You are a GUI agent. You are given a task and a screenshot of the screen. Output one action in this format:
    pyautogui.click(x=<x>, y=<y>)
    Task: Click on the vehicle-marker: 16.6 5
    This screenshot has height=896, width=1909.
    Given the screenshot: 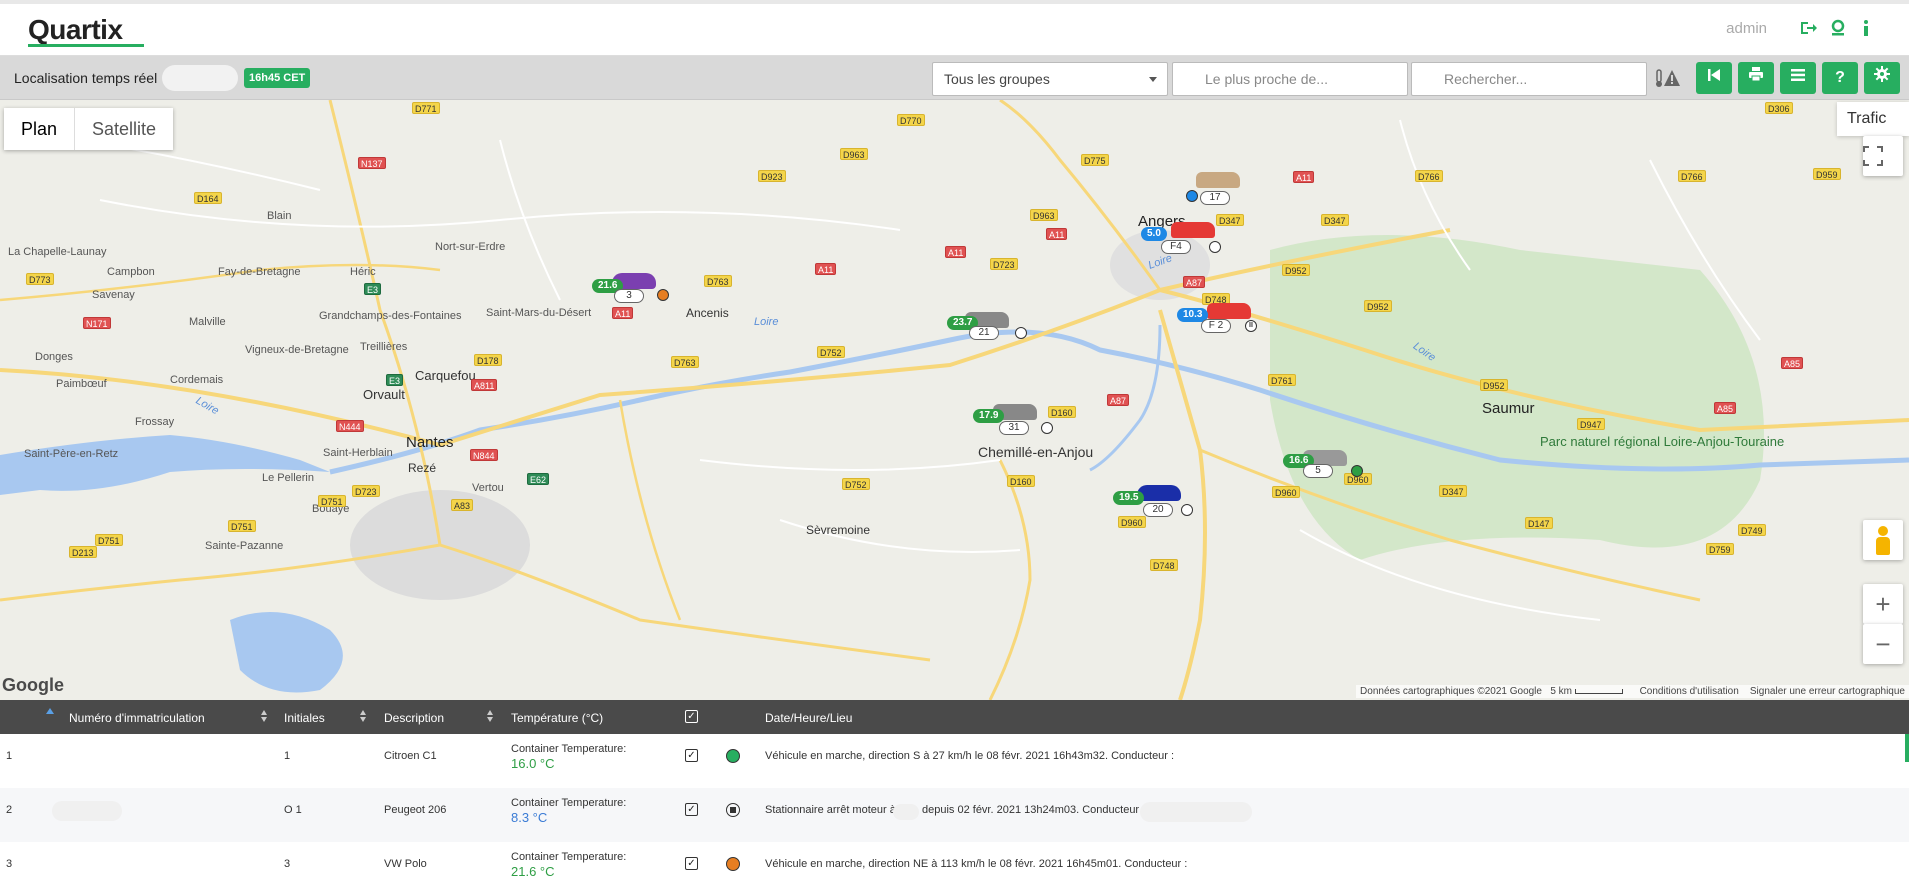 What is the action you would take?
    pyautogui.click(x=1328, y=473)
    